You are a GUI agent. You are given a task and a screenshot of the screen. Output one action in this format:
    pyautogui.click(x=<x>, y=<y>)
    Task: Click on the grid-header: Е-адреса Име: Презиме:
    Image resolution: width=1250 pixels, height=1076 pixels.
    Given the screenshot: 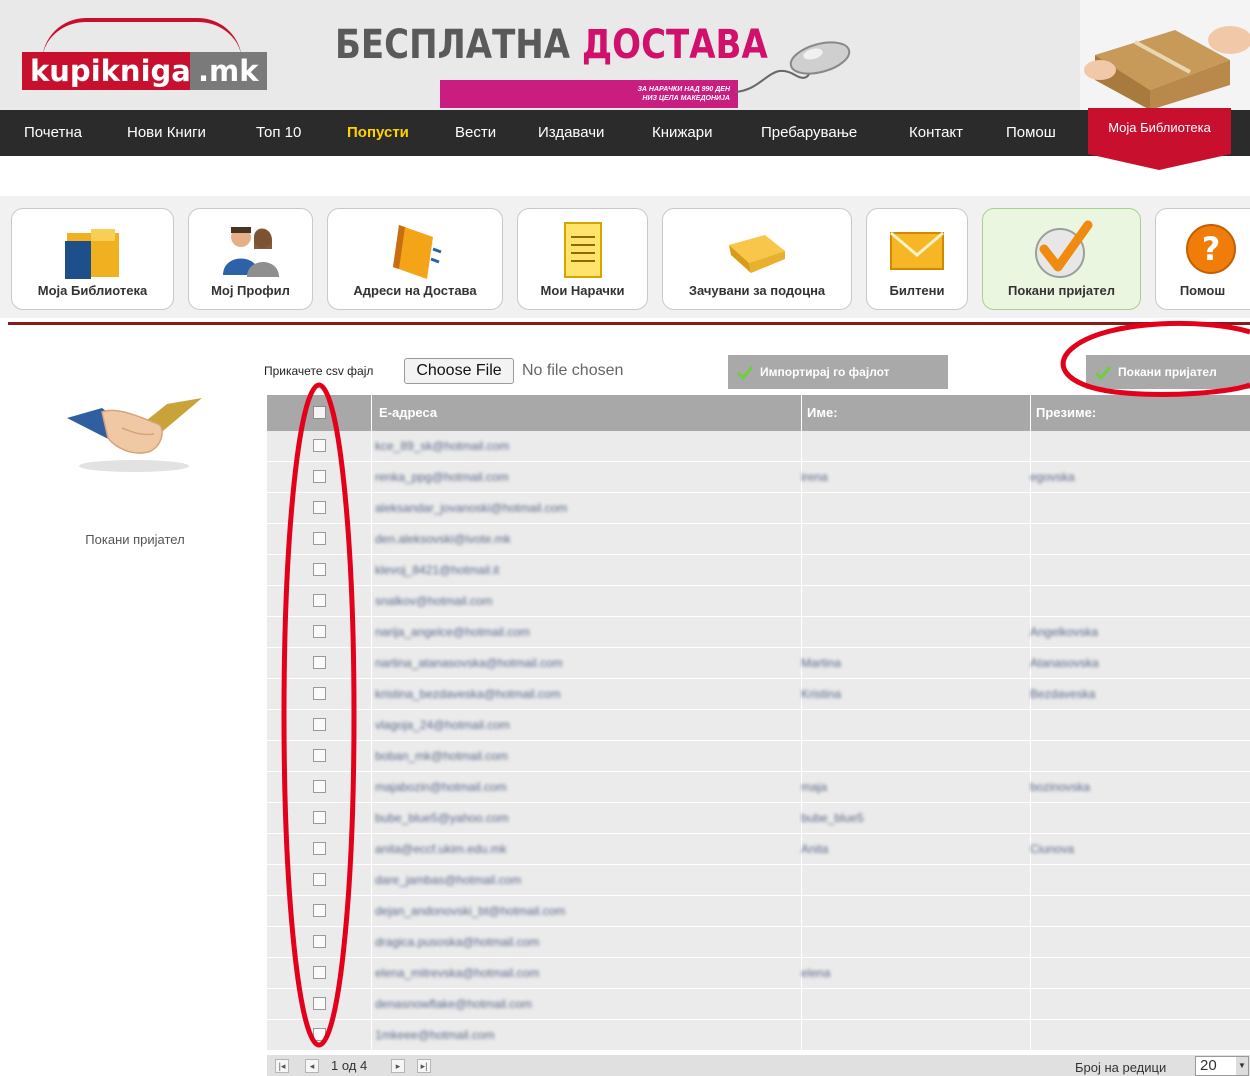 What is the action you would take?
    pyautogui.click(x=758, y=413)
    